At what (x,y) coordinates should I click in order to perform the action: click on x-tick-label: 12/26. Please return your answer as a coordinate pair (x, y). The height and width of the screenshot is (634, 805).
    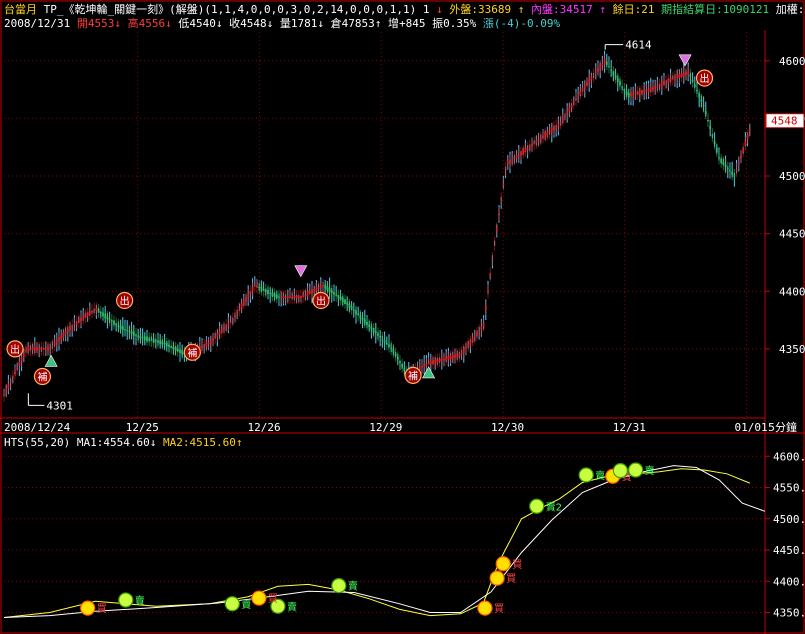
    Looking at the image, I should click on (264, 427).